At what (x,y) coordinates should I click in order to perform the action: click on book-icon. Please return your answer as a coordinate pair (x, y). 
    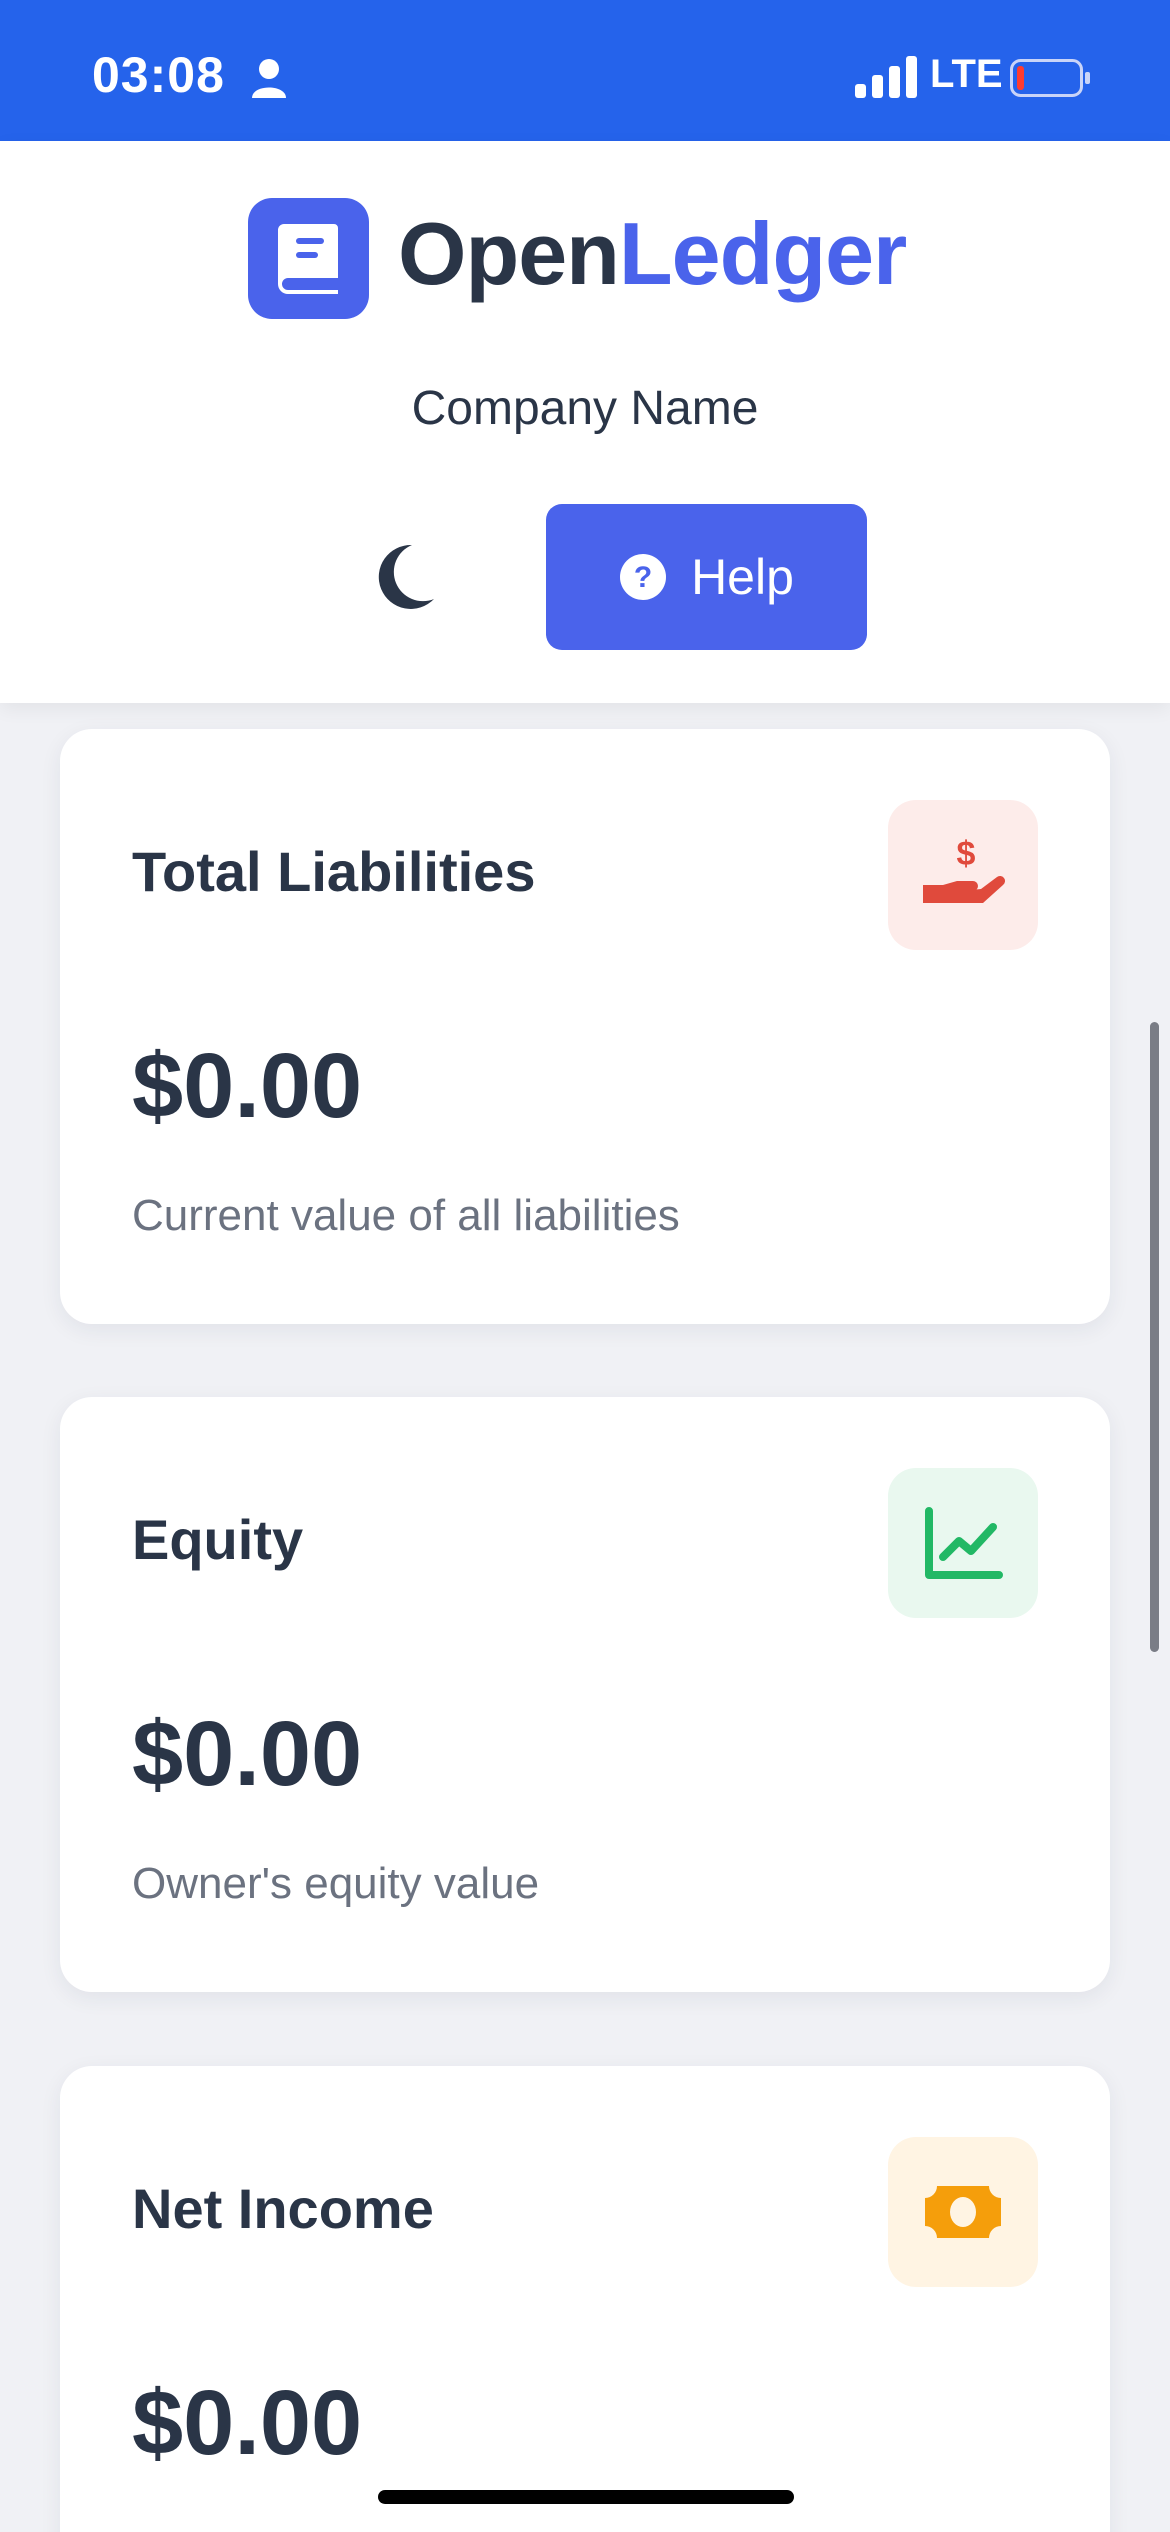
    Looking at the image, I should click on (308, 259).